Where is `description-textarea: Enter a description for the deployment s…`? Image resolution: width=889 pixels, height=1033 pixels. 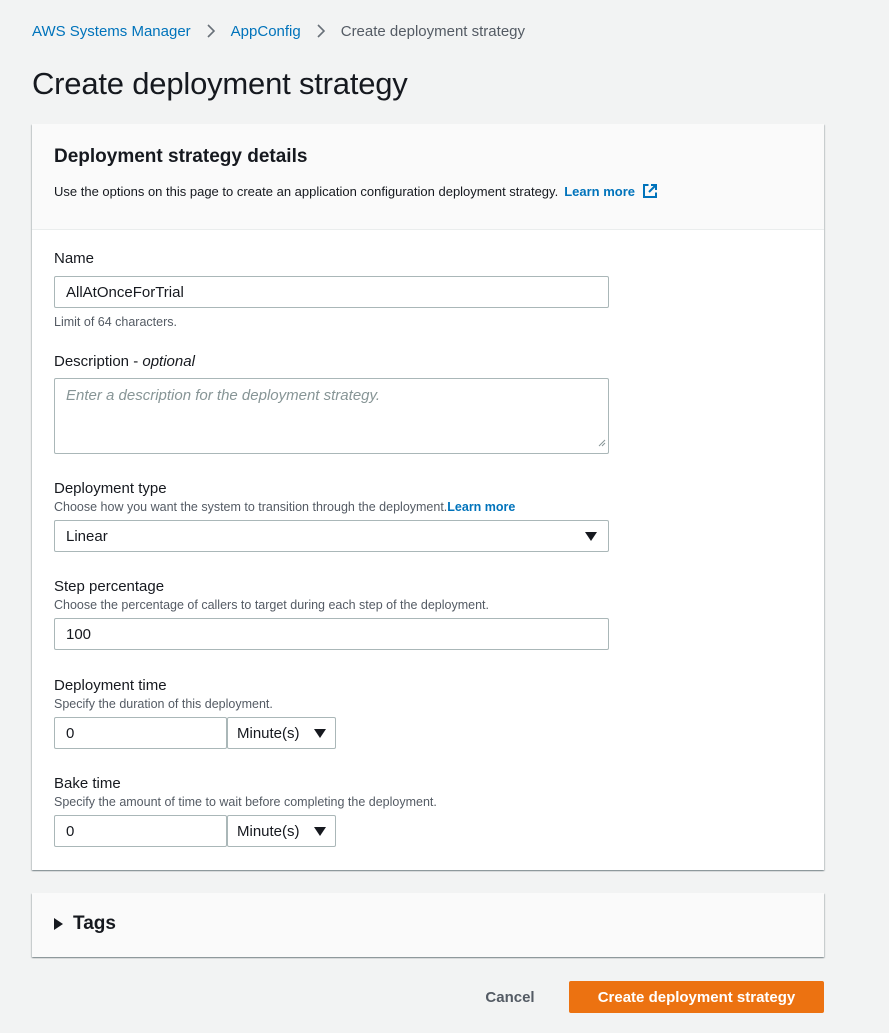 description-textarea: Enter a description for the deployment s… is located at coordinates (331, 416).